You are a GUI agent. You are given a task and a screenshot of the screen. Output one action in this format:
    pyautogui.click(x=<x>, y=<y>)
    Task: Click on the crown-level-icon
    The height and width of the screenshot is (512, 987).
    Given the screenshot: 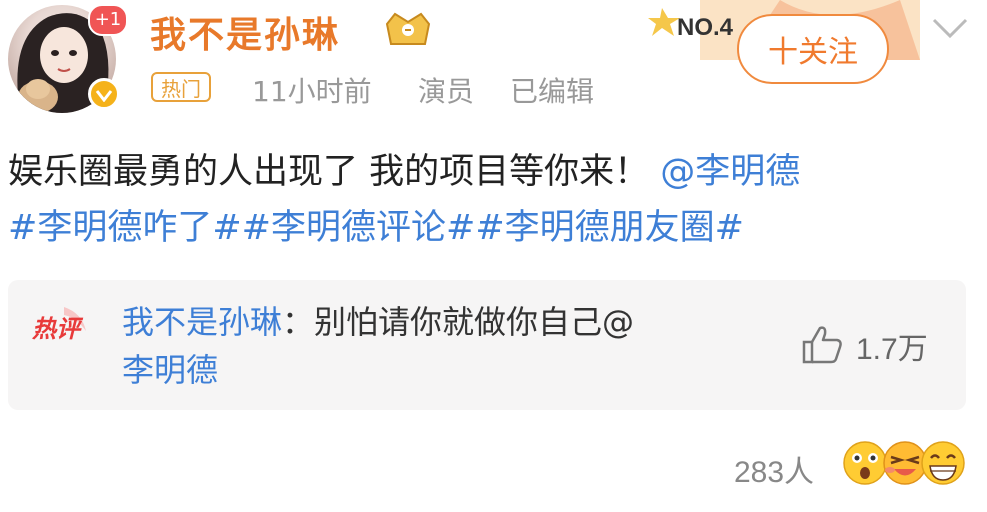 What is the action you would take?
    pyautogui.click(x=408, y=28)
    